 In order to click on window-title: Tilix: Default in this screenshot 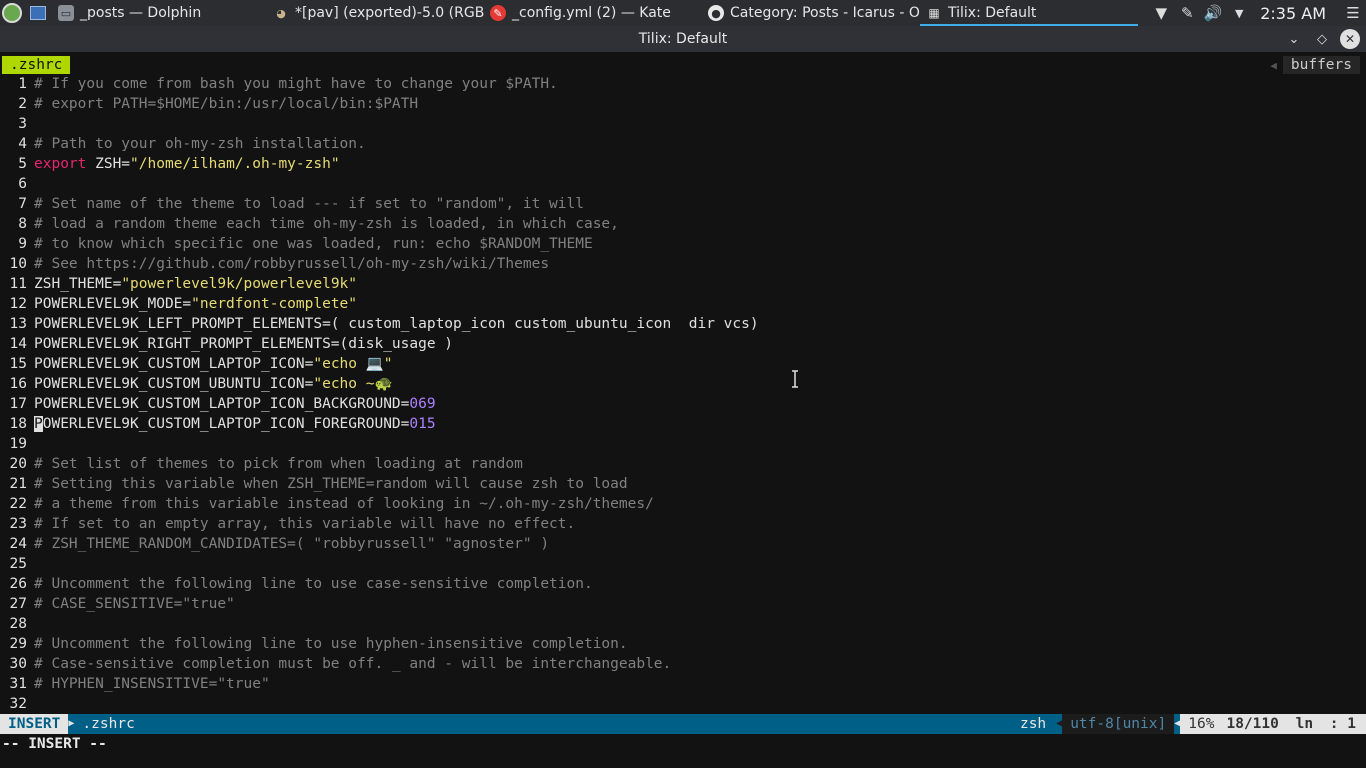, I will do `click(683, 39)`.